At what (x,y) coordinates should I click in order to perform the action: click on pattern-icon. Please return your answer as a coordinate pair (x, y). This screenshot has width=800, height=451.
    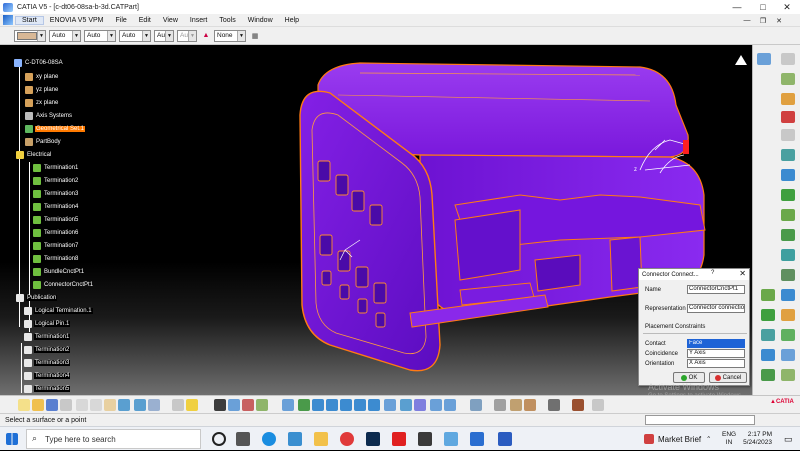
    Looking at the image, I should click on (788, 335).